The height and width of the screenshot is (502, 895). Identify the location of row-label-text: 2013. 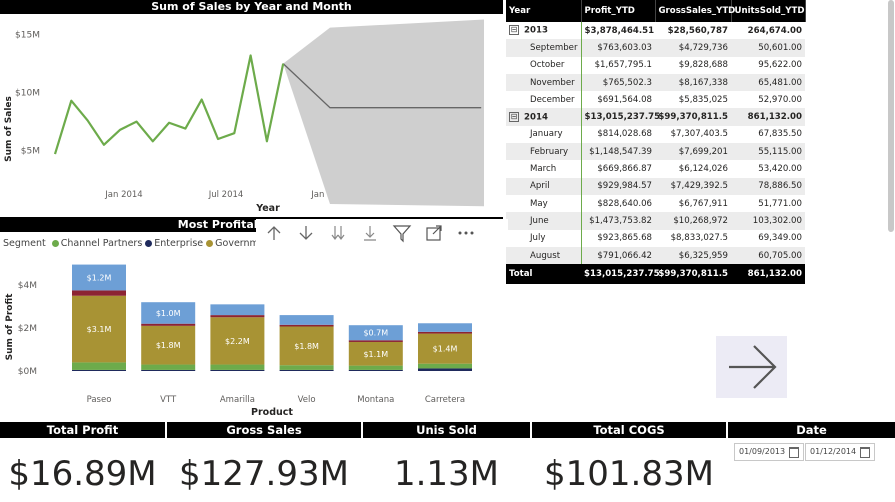
(536, 30).